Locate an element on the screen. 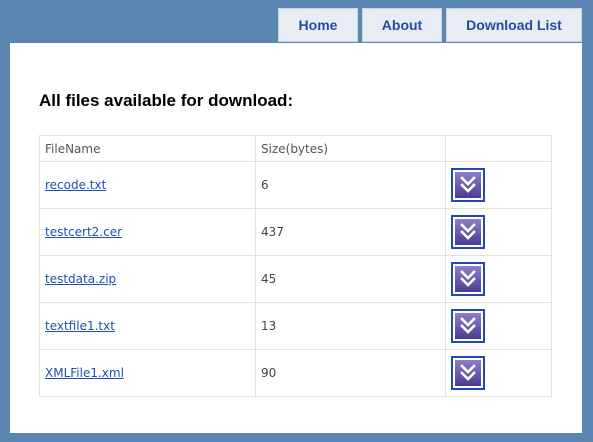 This screenshot has height=442, width=593. file-name-cell: textfile1.txt is located at coordinates (147, 326).